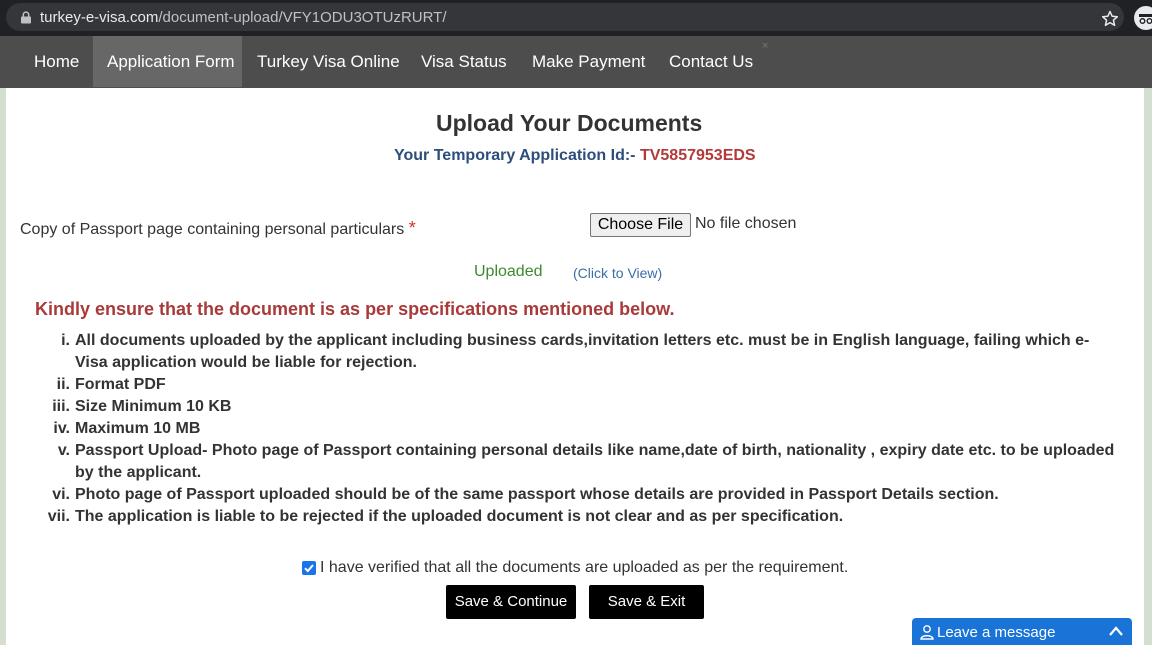  What do you see at coordinates (569, 123) in the screenshot?
I see `page-title: Upload Your Documents` at bounding box center [569, 123].